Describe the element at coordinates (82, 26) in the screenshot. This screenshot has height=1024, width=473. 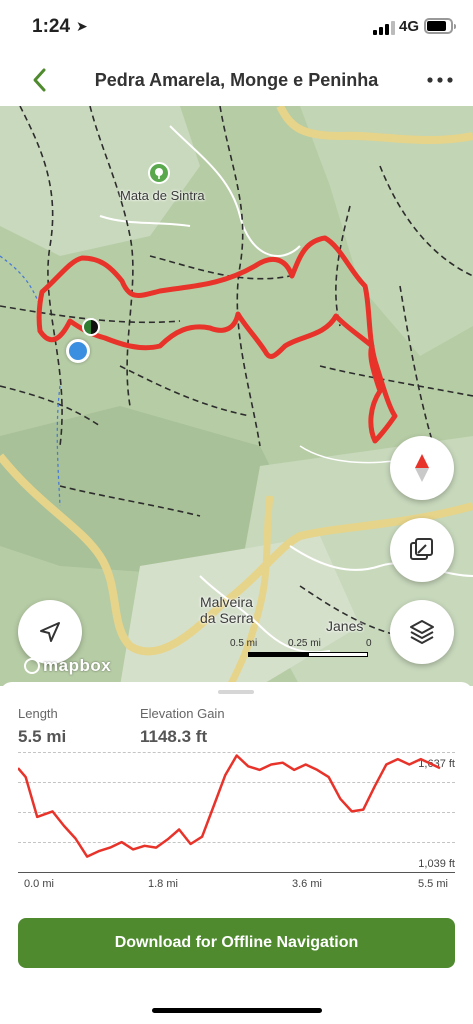
I see `location-arrow-icon: ➤` at that location.